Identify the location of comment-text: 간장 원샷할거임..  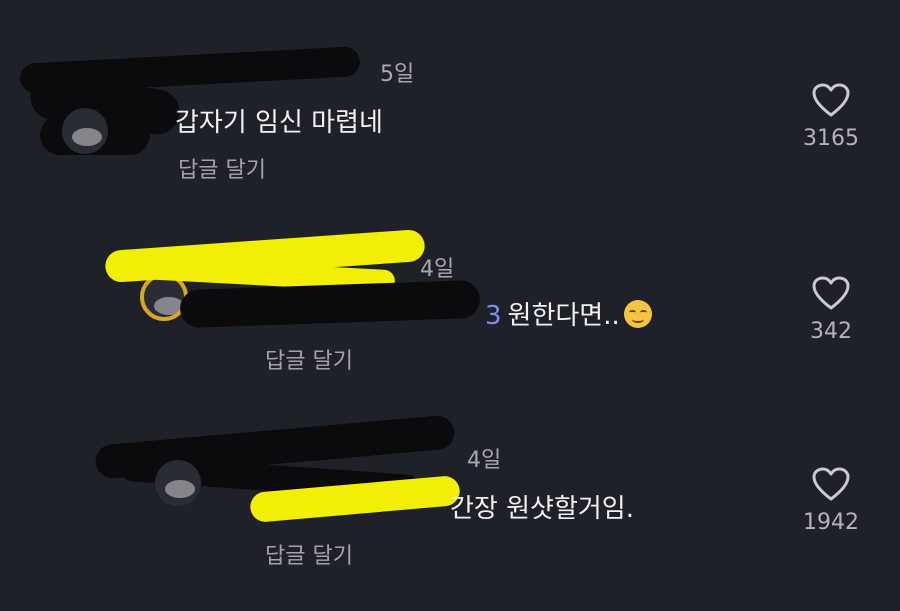
(542, 506).